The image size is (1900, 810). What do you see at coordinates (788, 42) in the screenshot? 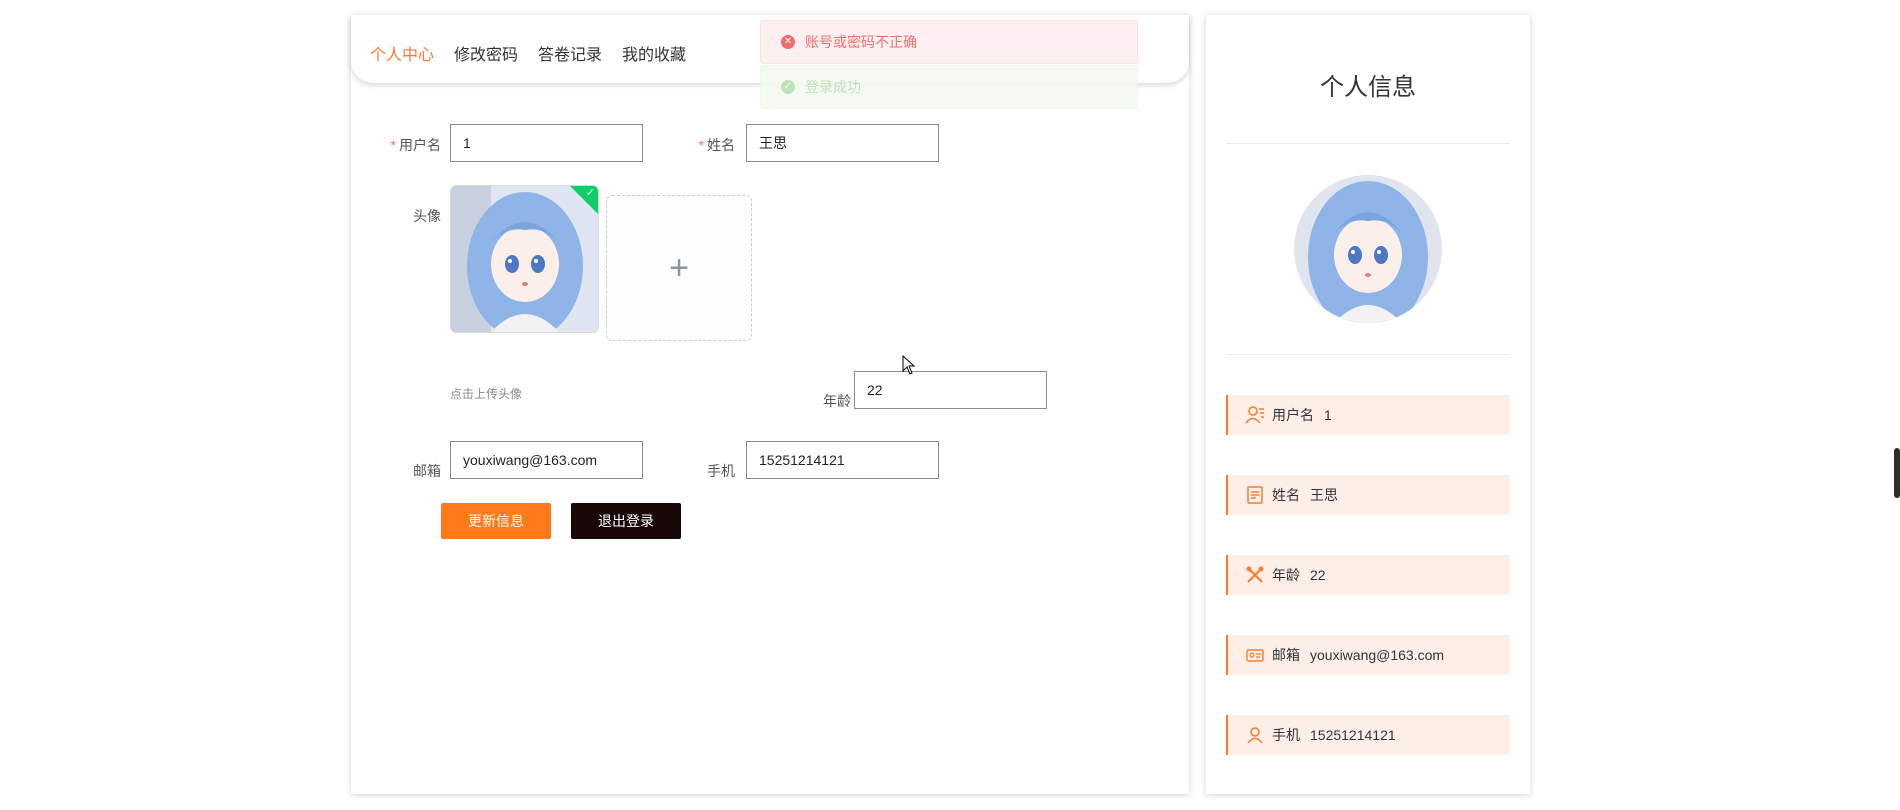
I see `error-circle-icon: ✕` at bounding box center [788, 42].